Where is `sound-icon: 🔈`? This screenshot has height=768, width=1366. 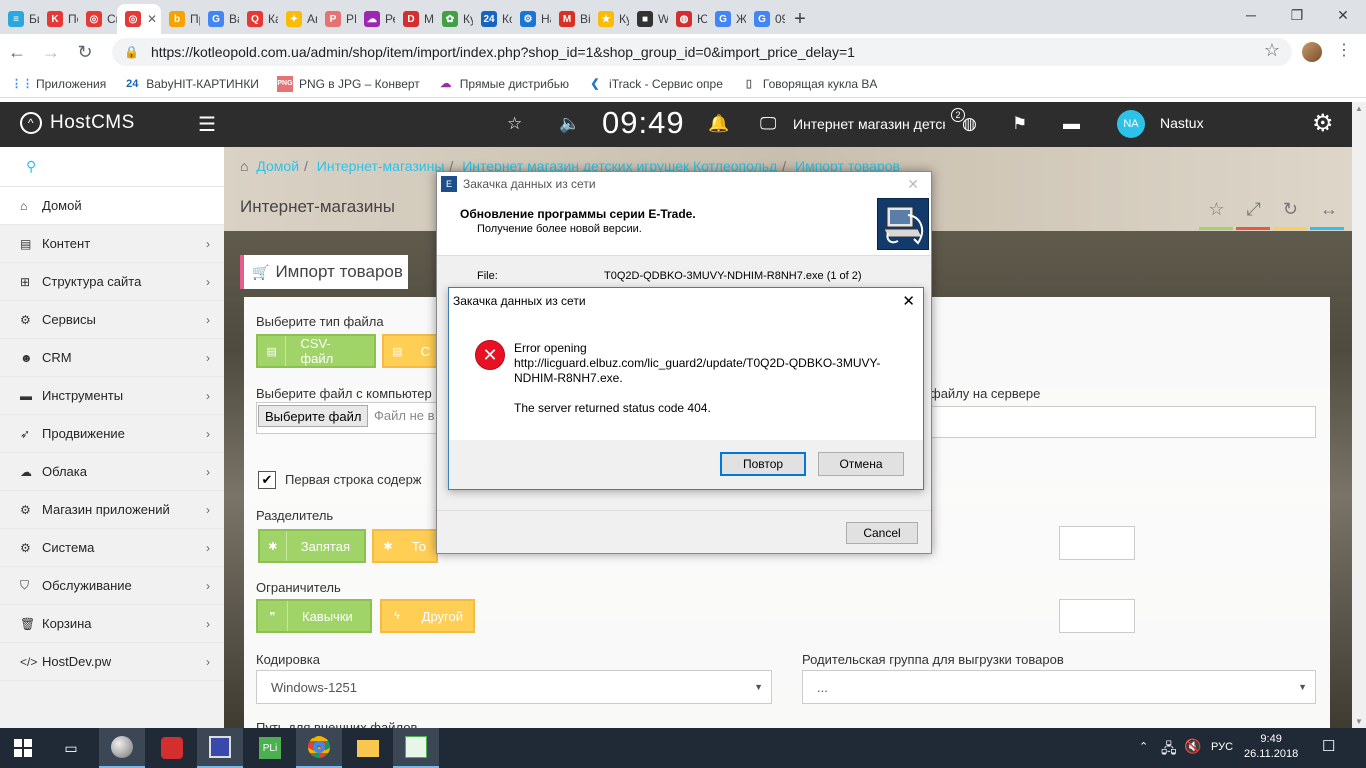 sound-icon: 🔈 is located at coordinates (569, 124).